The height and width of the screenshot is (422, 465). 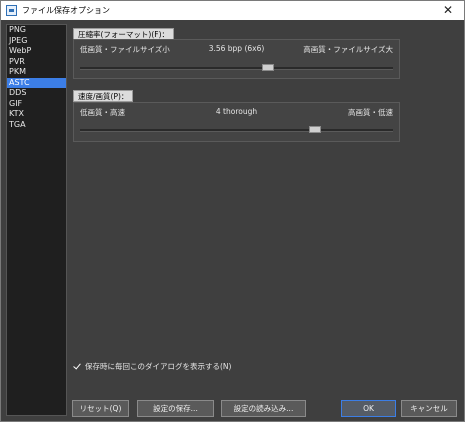 What do you see at coordinates (314, 129) in the screenshot?
I see `speed-slider-thumb` at bounding box center [314, 129].